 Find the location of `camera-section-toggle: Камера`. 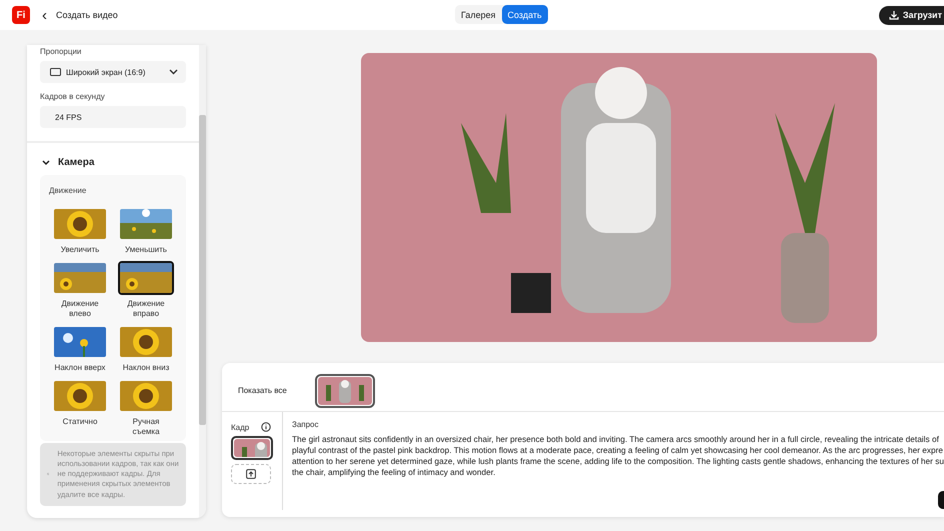

camera-section-toggle: Камера is located at coordinates (120, 162).